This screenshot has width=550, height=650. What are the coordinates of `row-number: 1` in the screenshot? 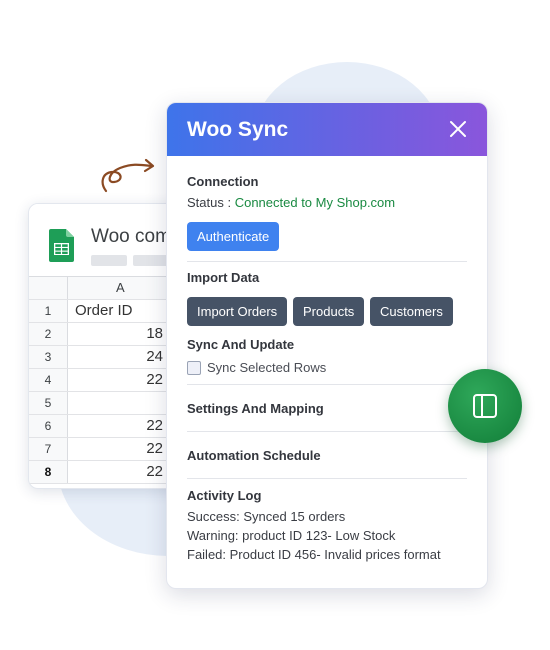 It's located at (48, 311).